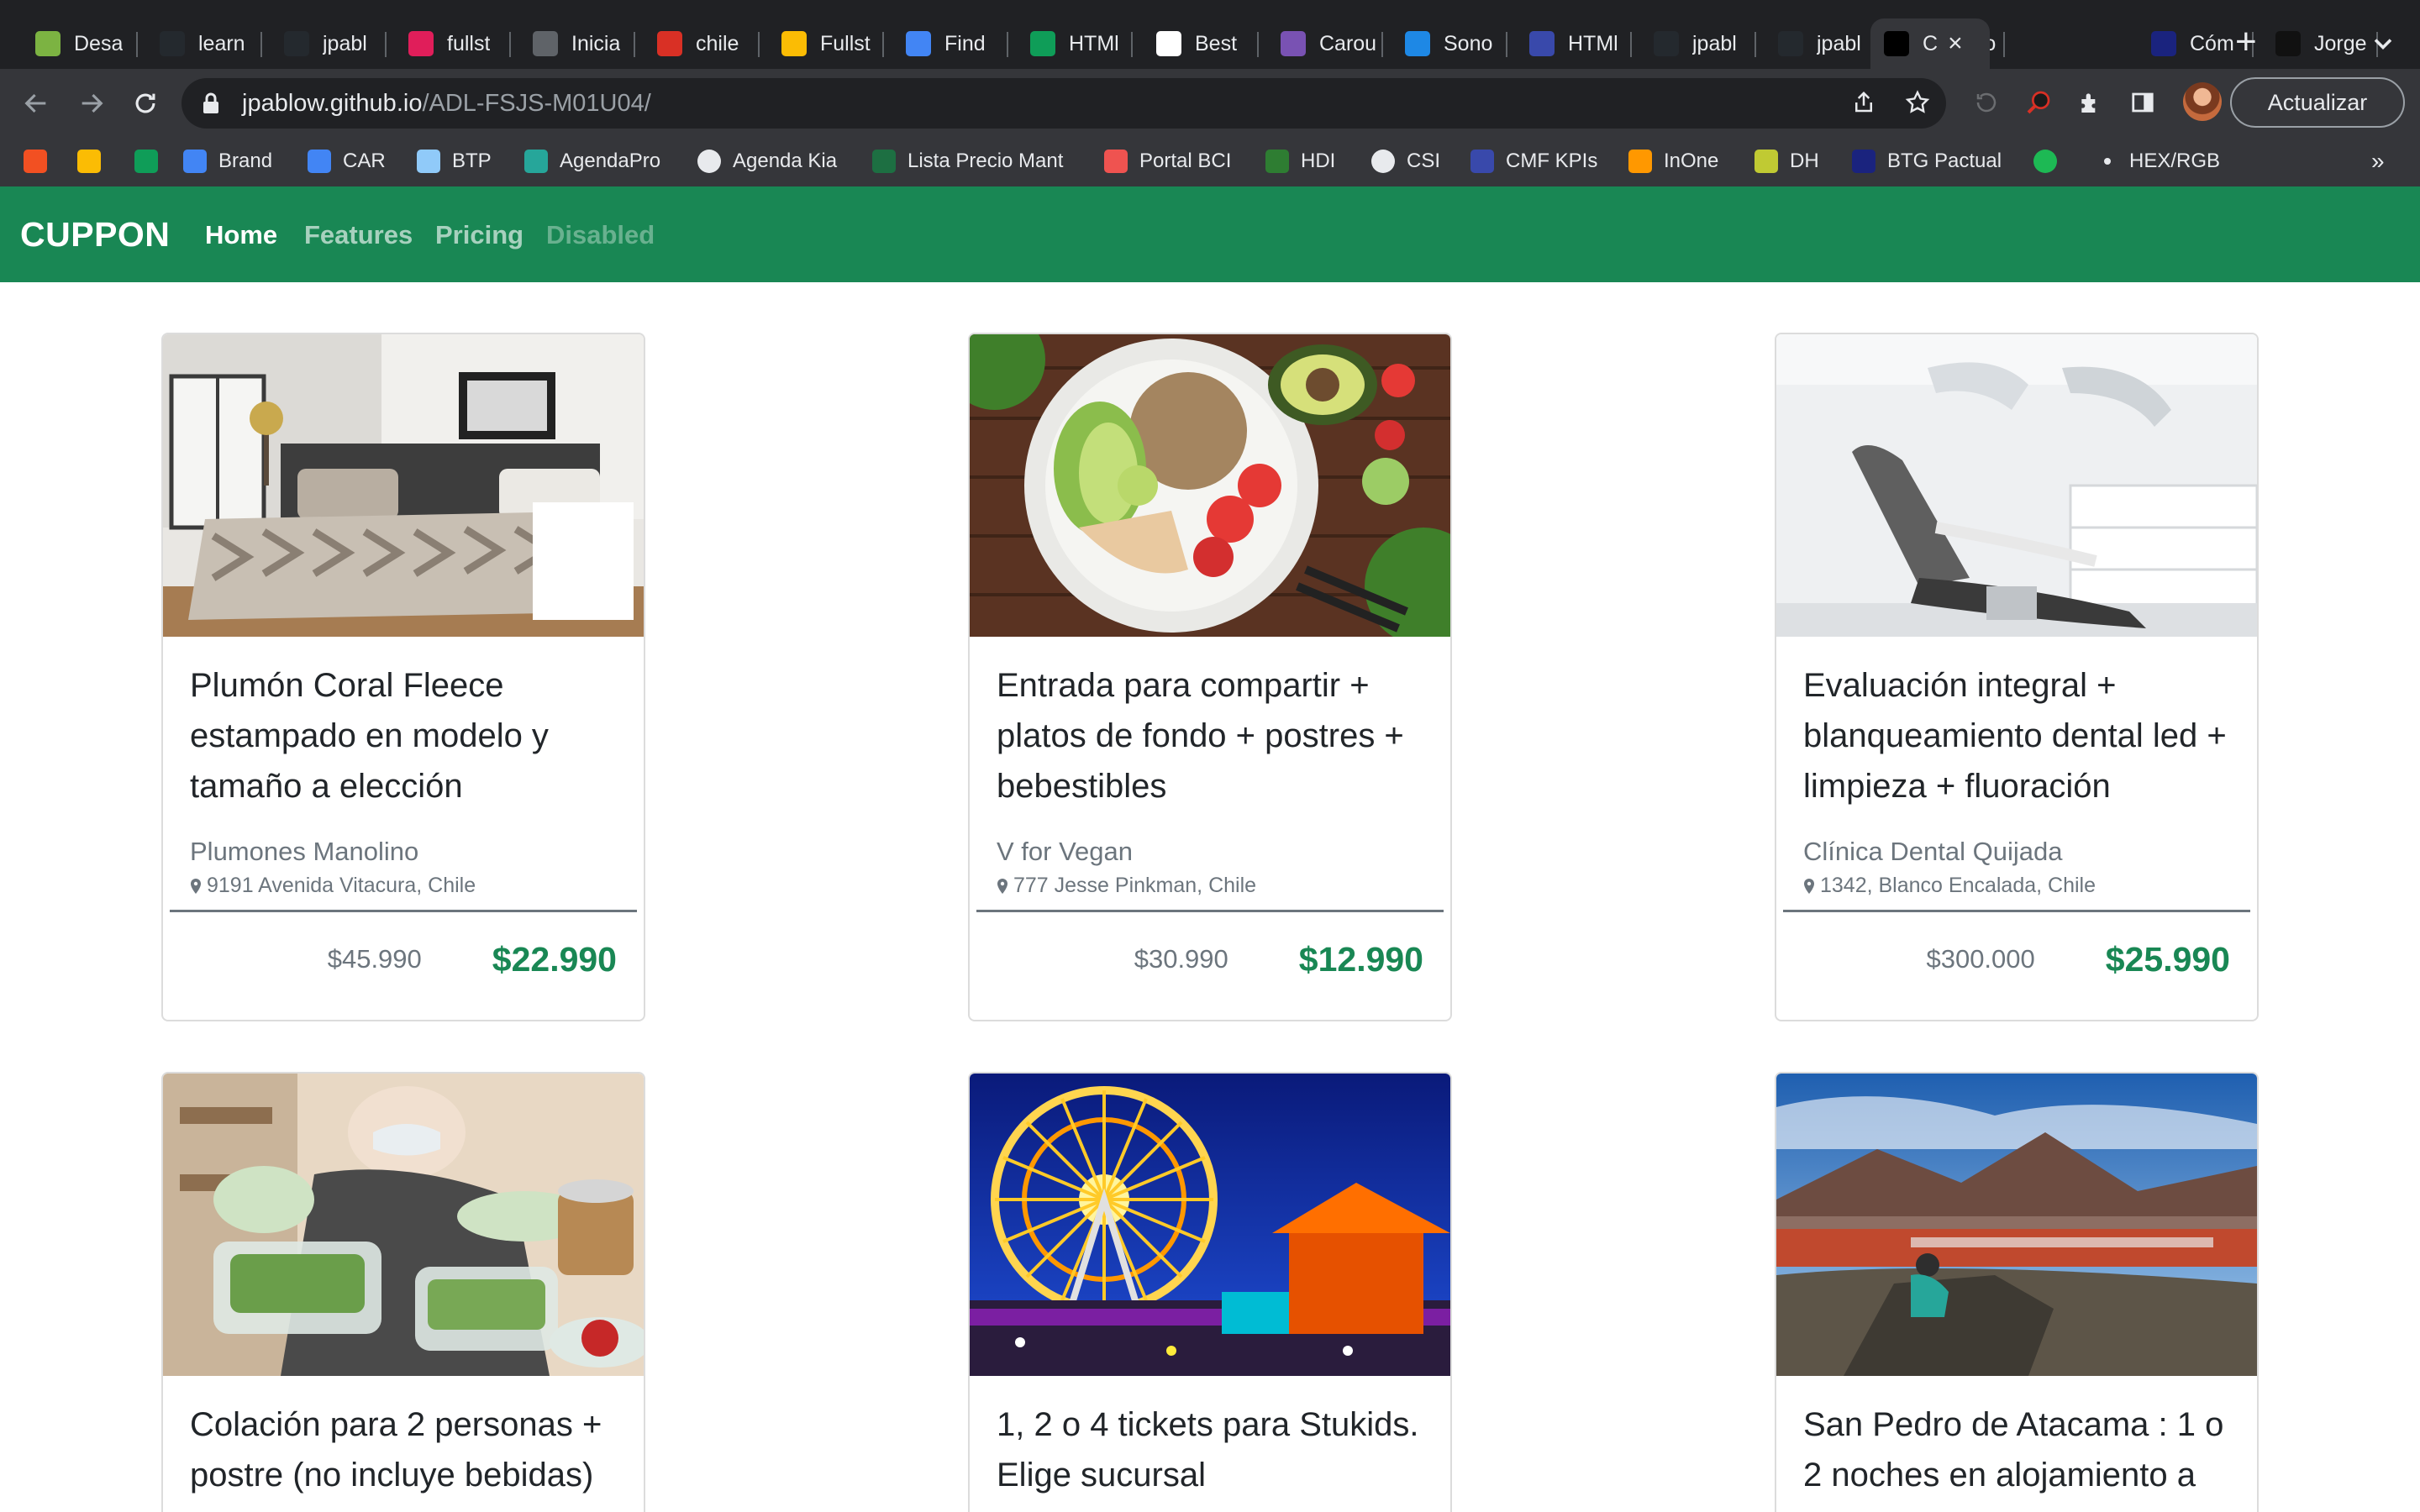 The height and width of the screenshot is (1512, 2420). Describe the element at coordinates (1864, 102) in the screenshot. I see `share-icon` at that location.